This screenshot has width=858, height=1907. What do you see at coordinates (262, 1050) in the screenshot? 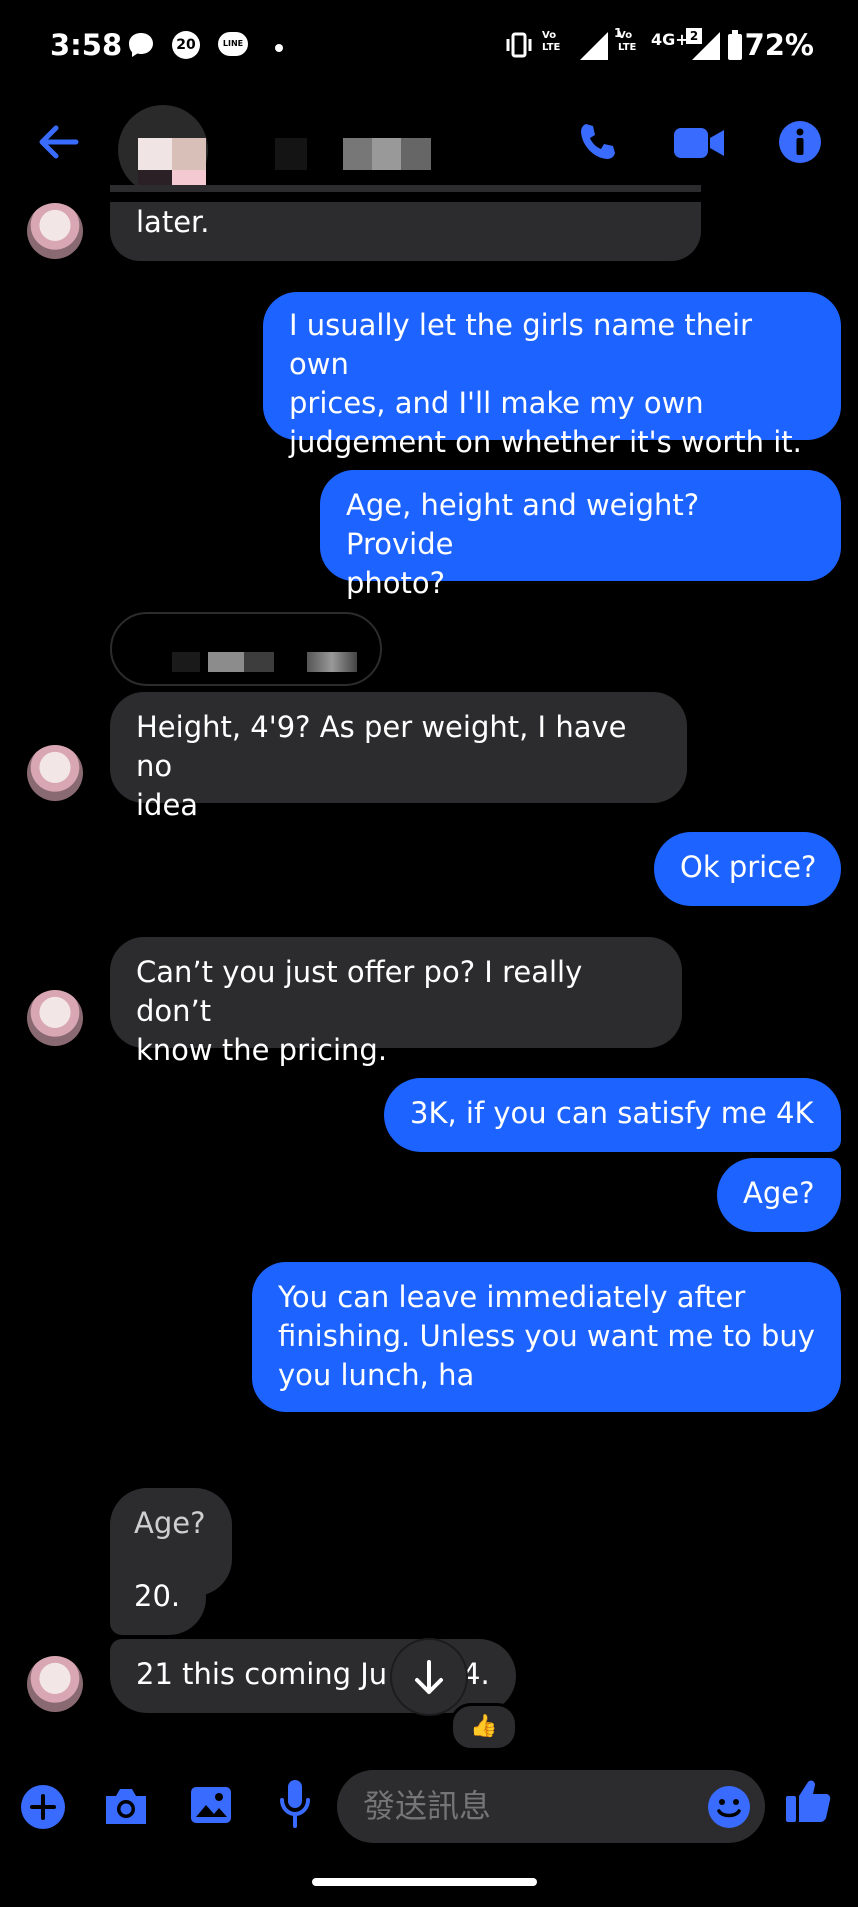
I see `message-line: know the pricing.` at bounding box center [262, 1050].